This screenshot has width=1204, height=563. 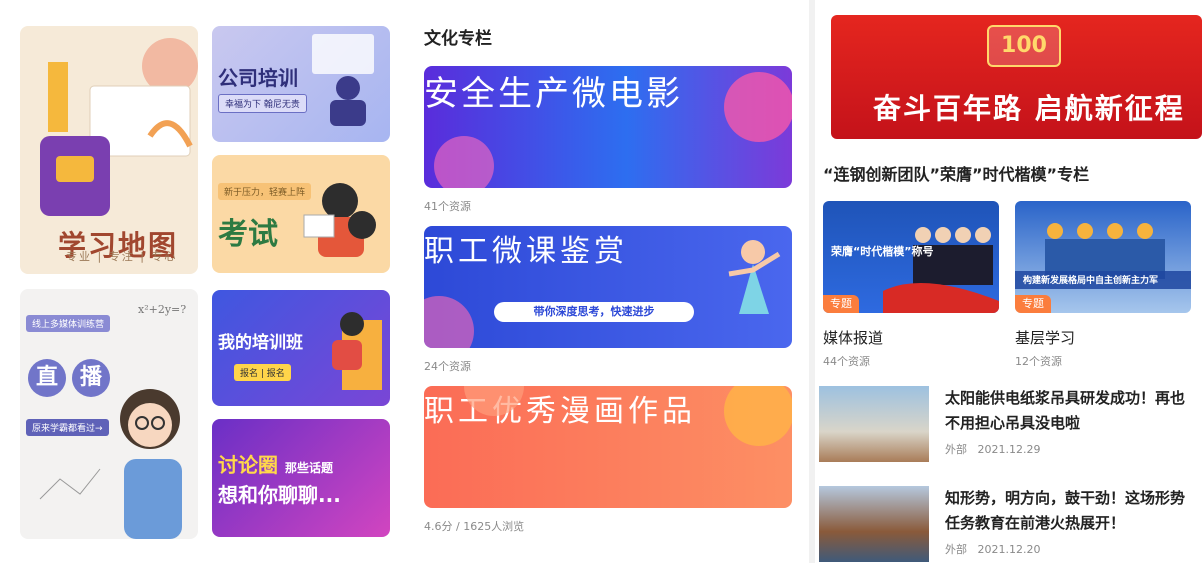 I want to click on training-class-title: 我的培训班, so click(x=260, y=343).